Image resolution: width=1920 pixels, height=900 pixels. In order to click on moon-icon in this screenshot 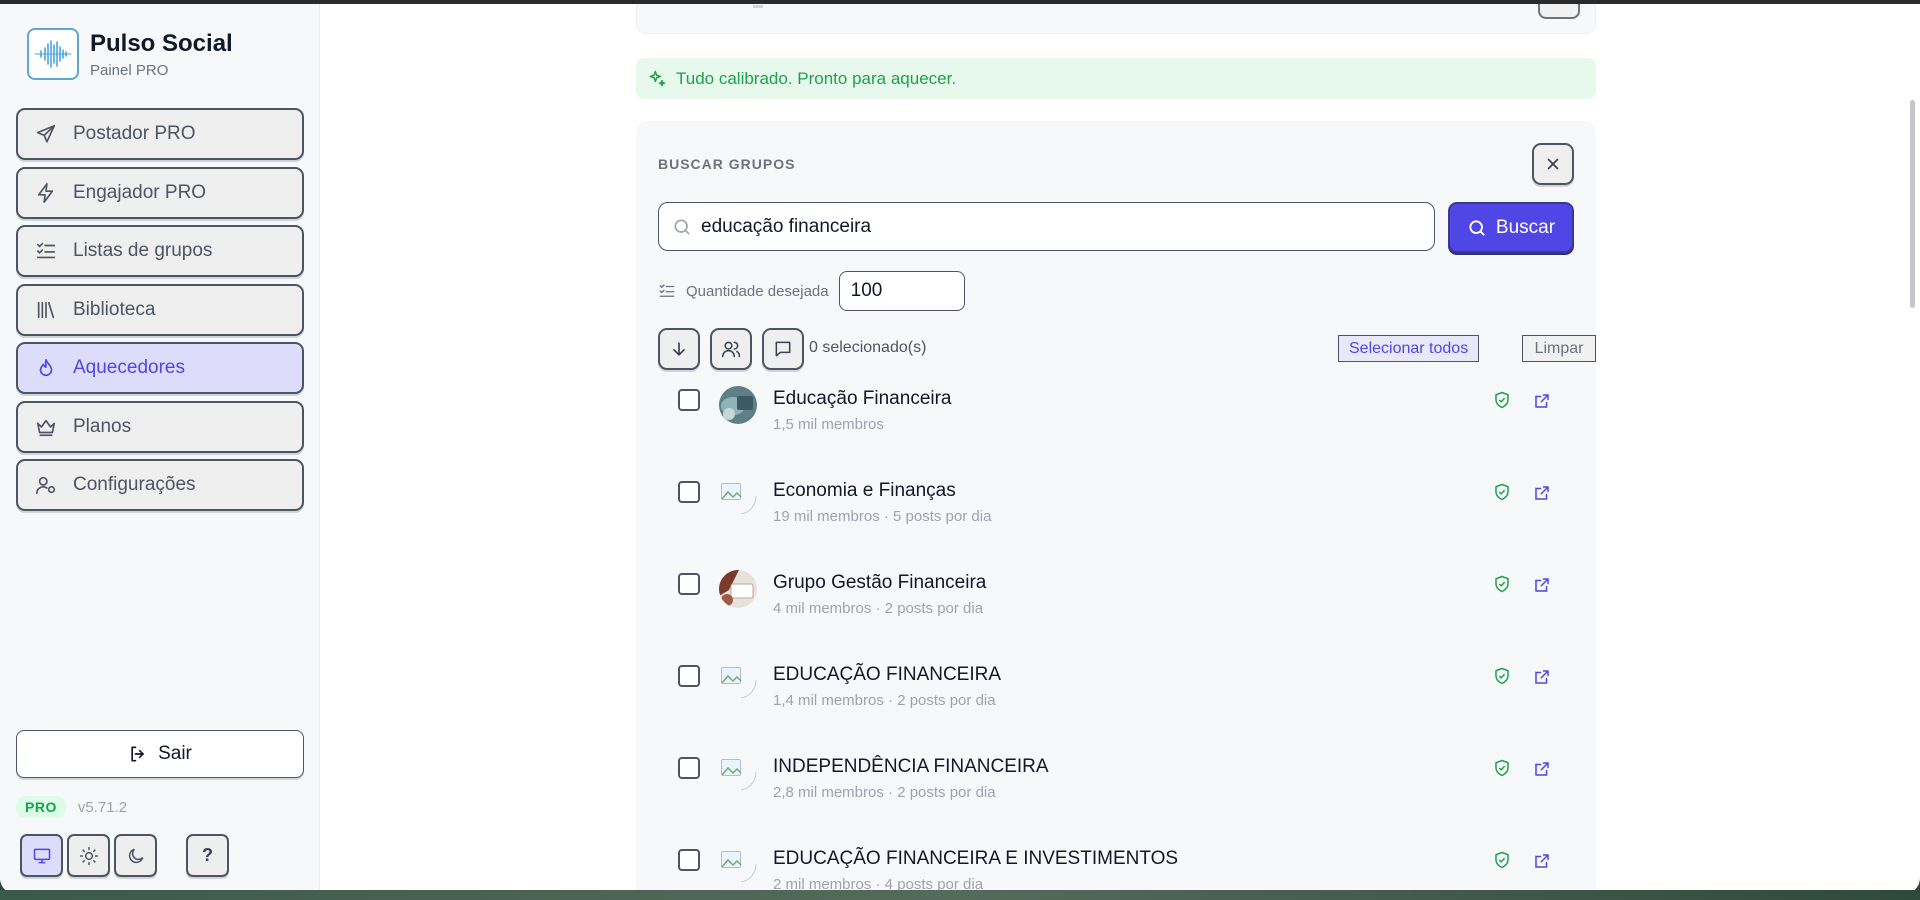, I will do `click(135, 855)`.